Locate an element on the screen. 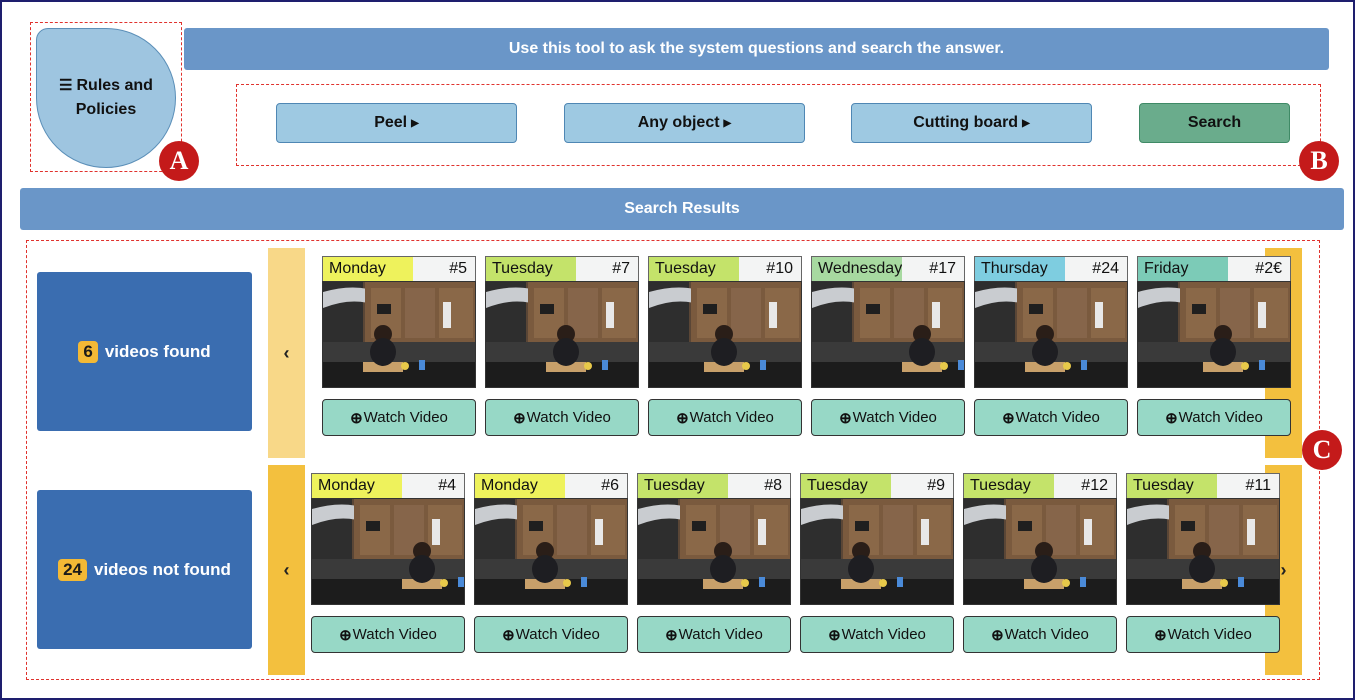 This screenshot has height=700, width=1355. video-card-header: Thursday #24 is located at coordinates (1051, 268).